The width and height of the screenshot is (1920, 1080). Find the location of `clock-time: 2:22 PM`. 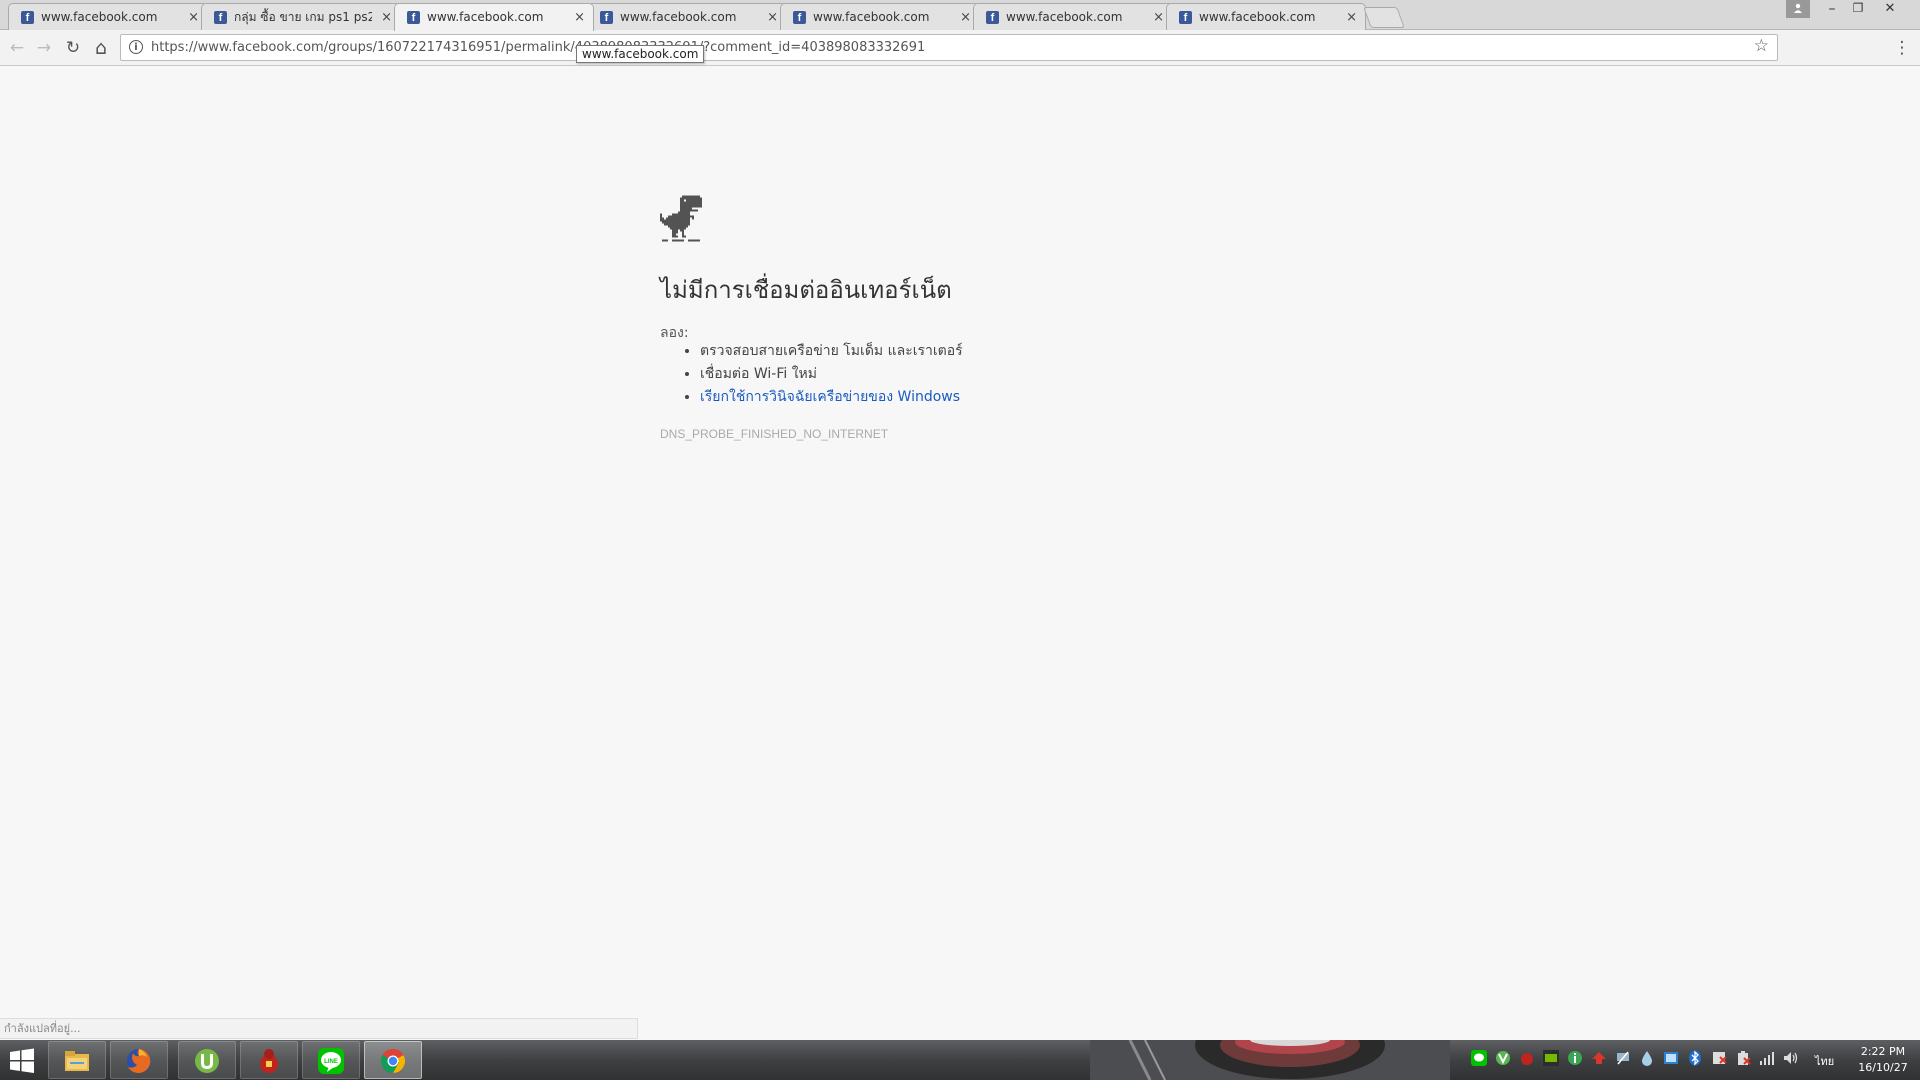

clock-time: 2:22 PM is located at coordinates (1883, 1051).